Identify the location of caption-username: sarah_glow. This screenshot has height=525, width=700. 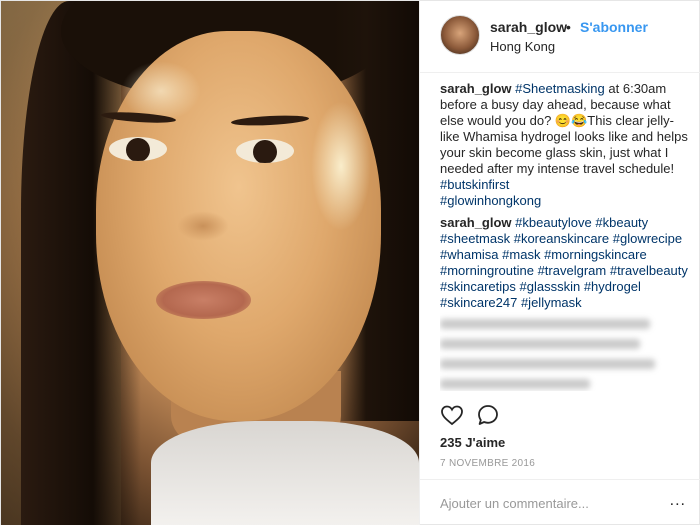
(476, 88).